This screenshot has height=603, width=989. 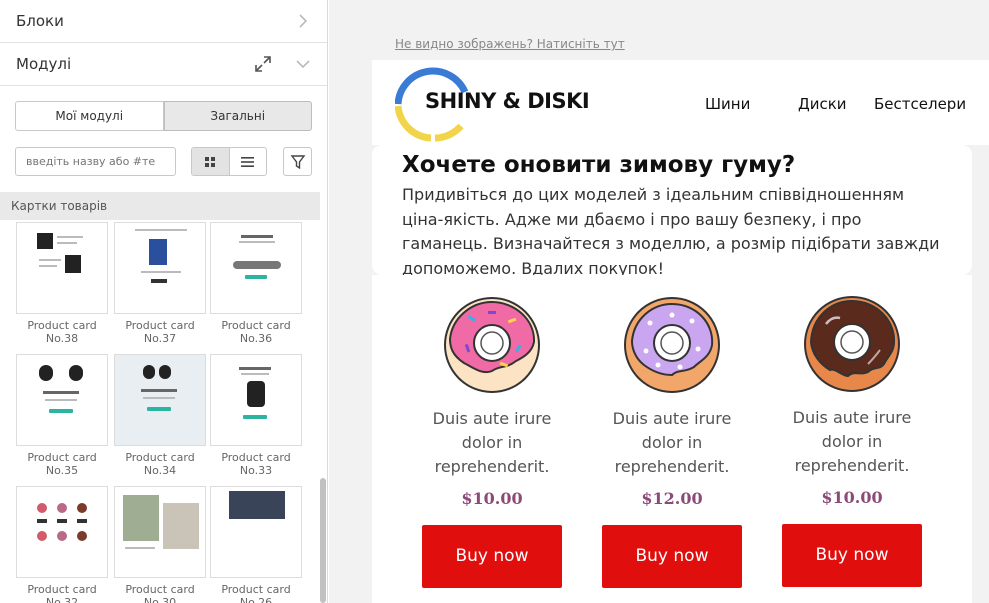 I want to click on module-card: Product card No.36, so click(x=256, y=283).